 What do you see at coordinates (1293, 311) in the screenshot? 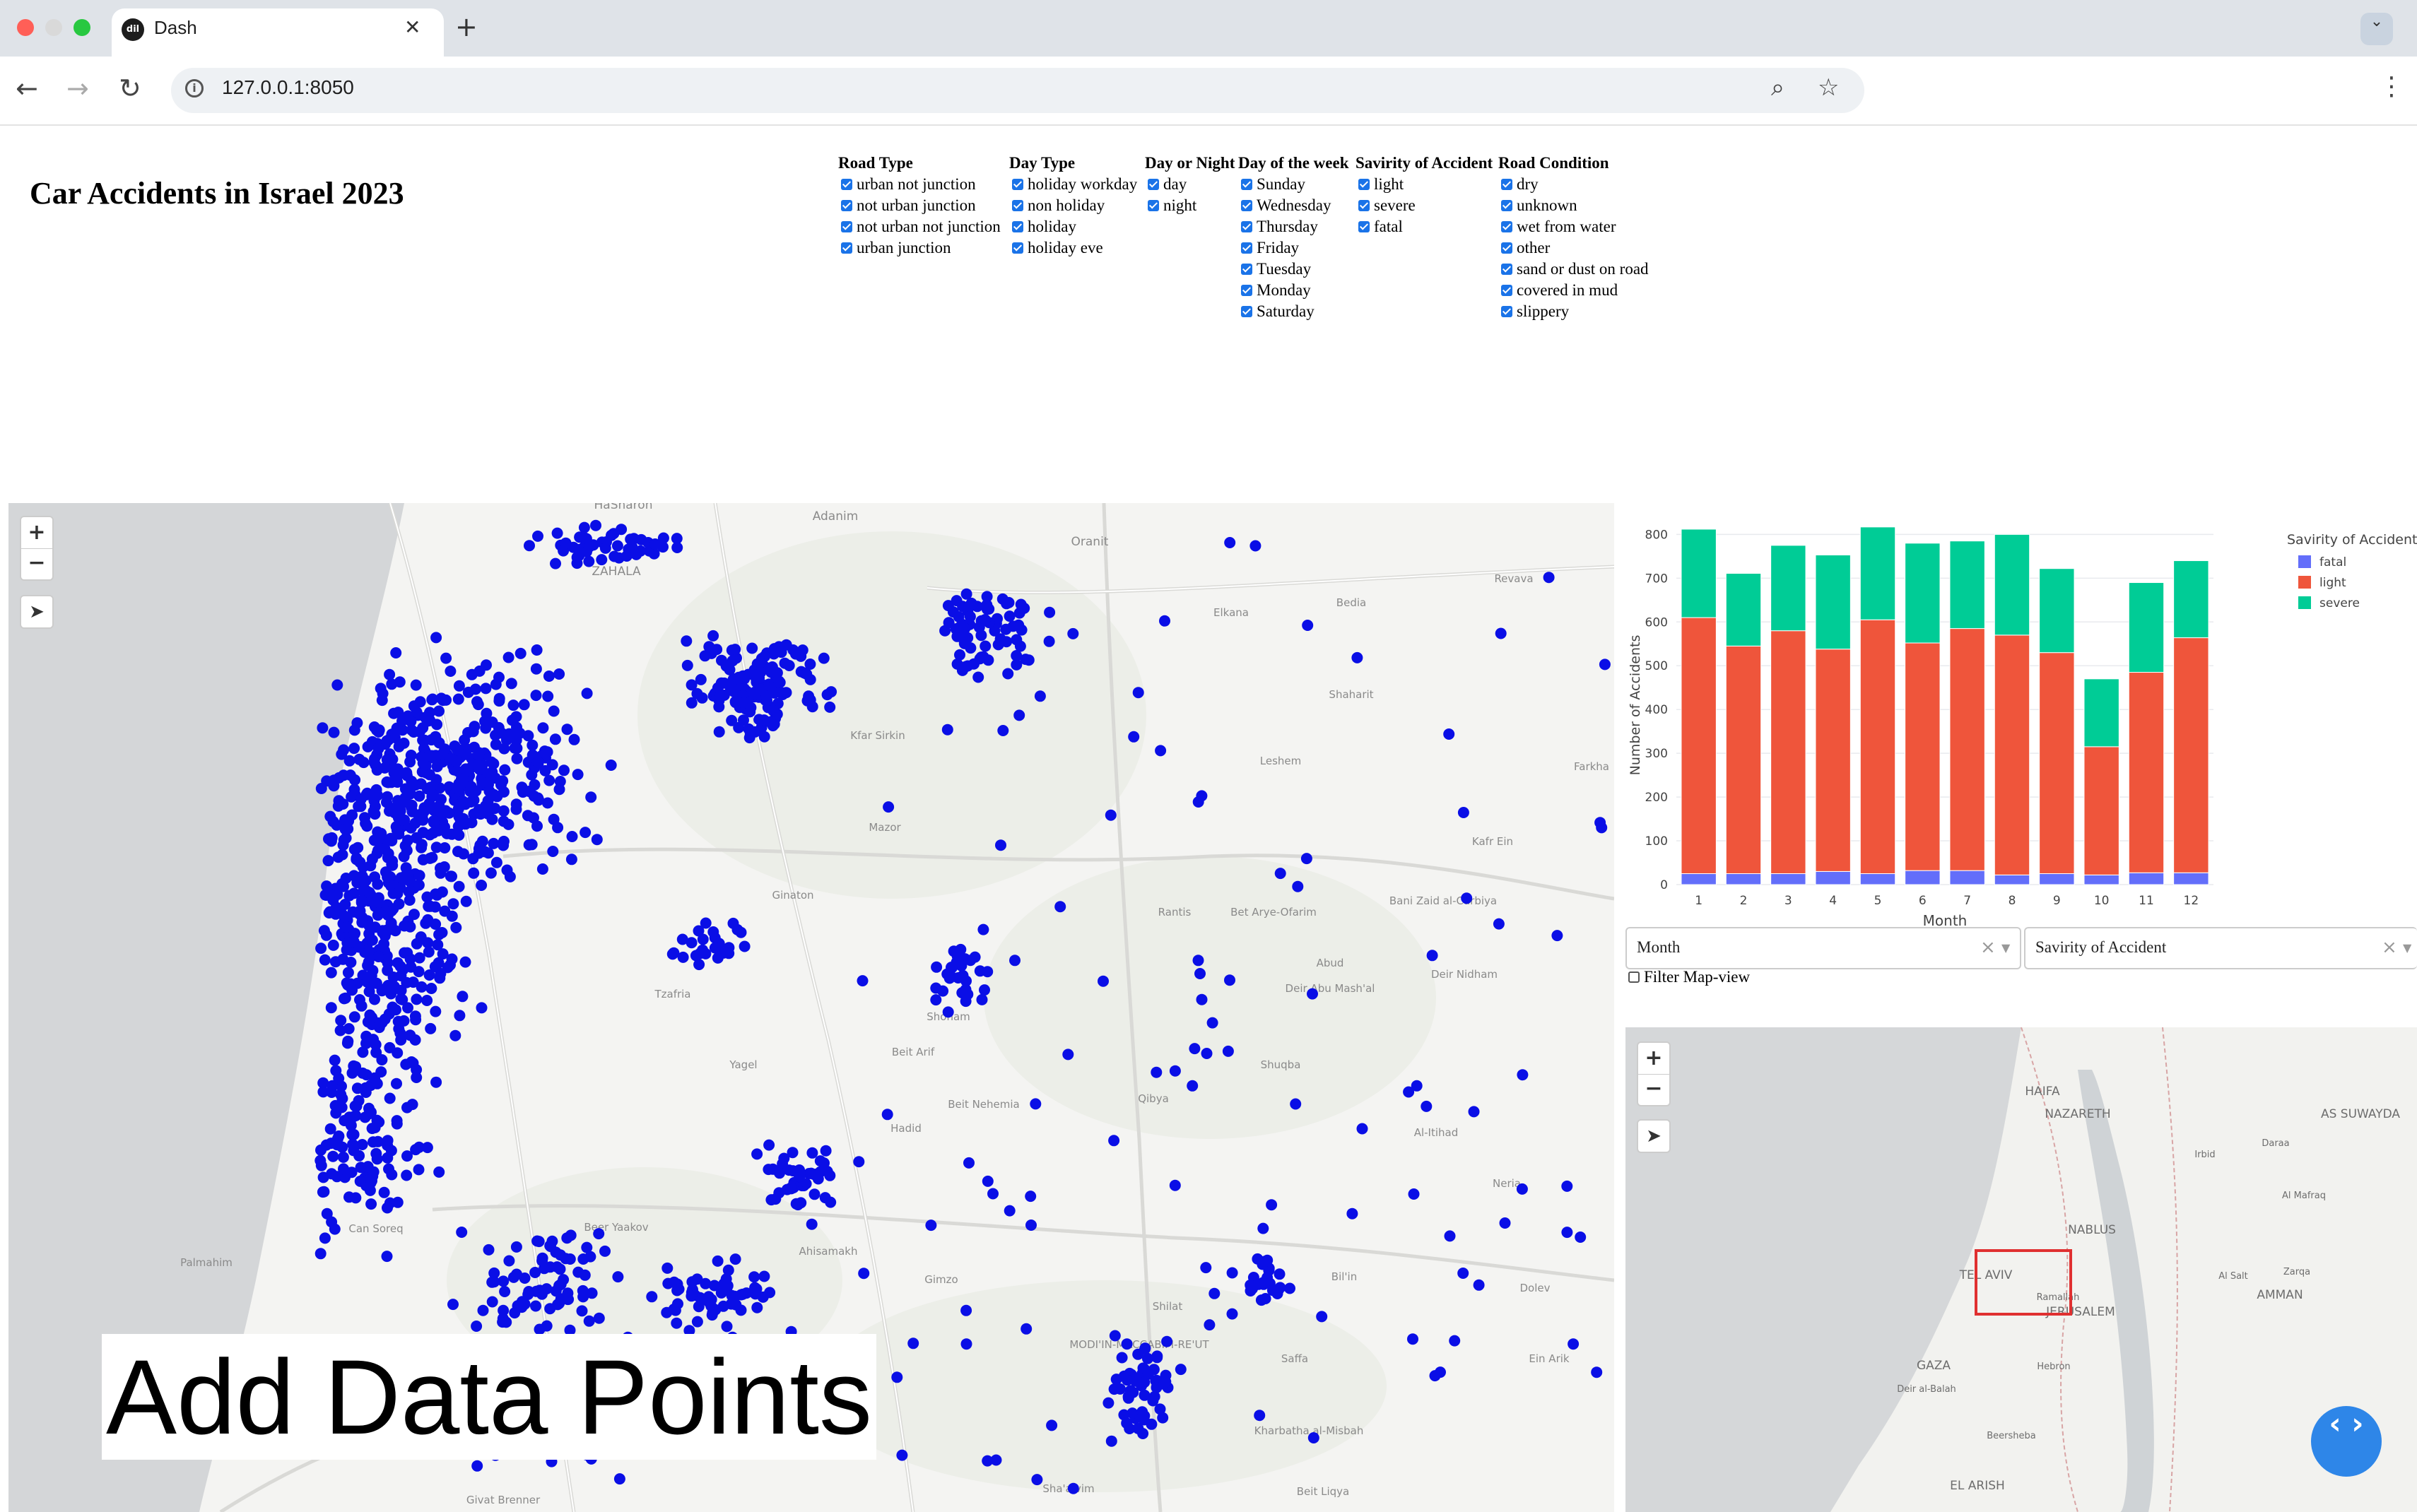
I see `filter-option: Saturday` at bounding box center [1293, 311].